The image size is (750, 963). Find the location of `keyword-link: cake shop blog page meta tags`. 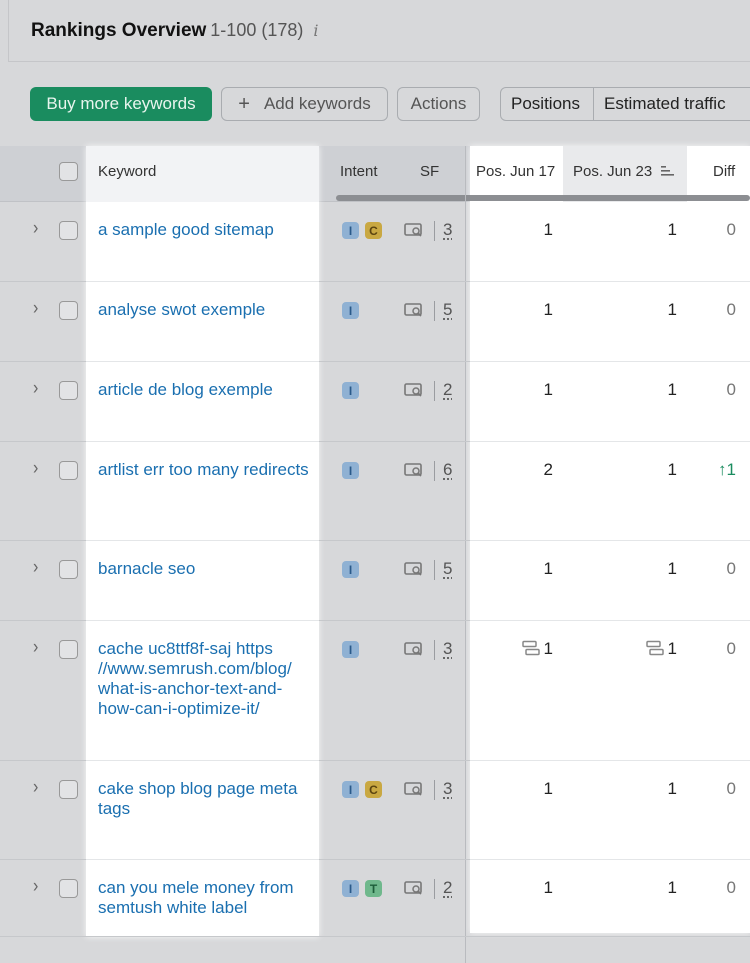

keyword-link: cake shop blog page meta tags is located at coordinates (205, 799).